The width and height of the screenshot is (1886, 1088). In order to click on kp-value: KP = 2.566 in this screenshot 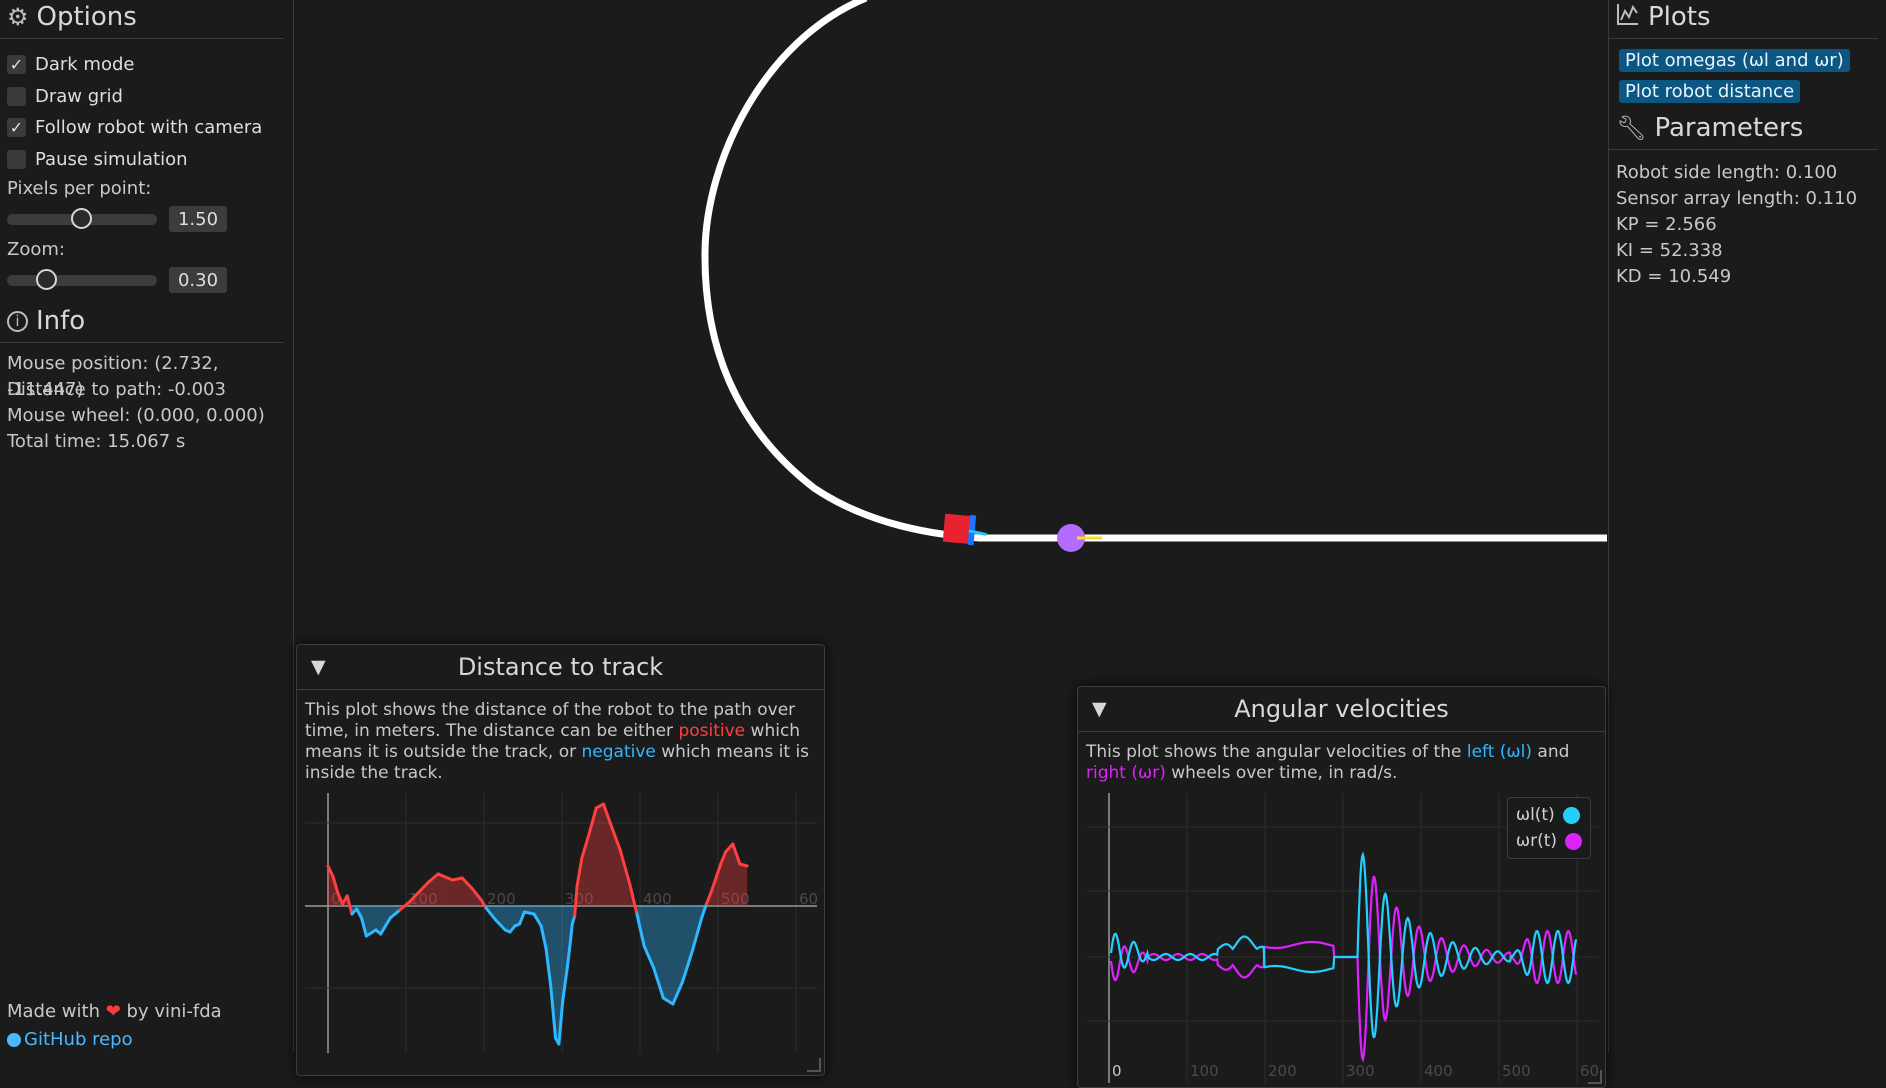, I will do `click(1666, 224)`.